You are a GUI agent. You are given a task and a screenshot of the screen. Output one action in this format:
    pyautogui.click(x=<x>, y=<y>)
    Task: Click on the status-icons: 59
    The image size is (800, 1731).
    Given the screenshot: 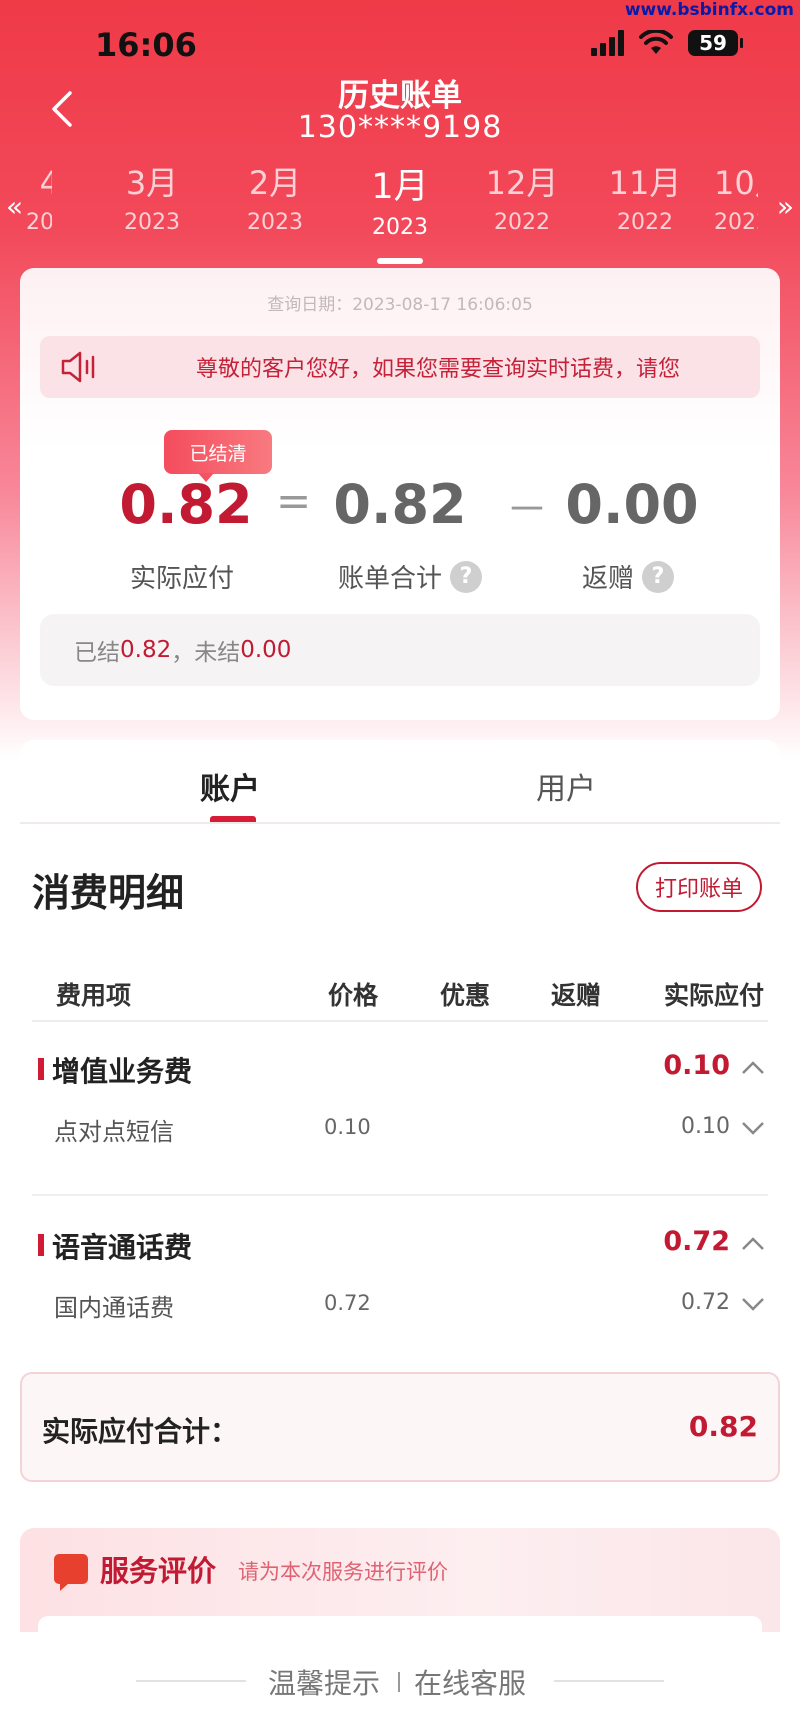 What is the action you would take?
    pyautogui.click(x=667, y=43)
    